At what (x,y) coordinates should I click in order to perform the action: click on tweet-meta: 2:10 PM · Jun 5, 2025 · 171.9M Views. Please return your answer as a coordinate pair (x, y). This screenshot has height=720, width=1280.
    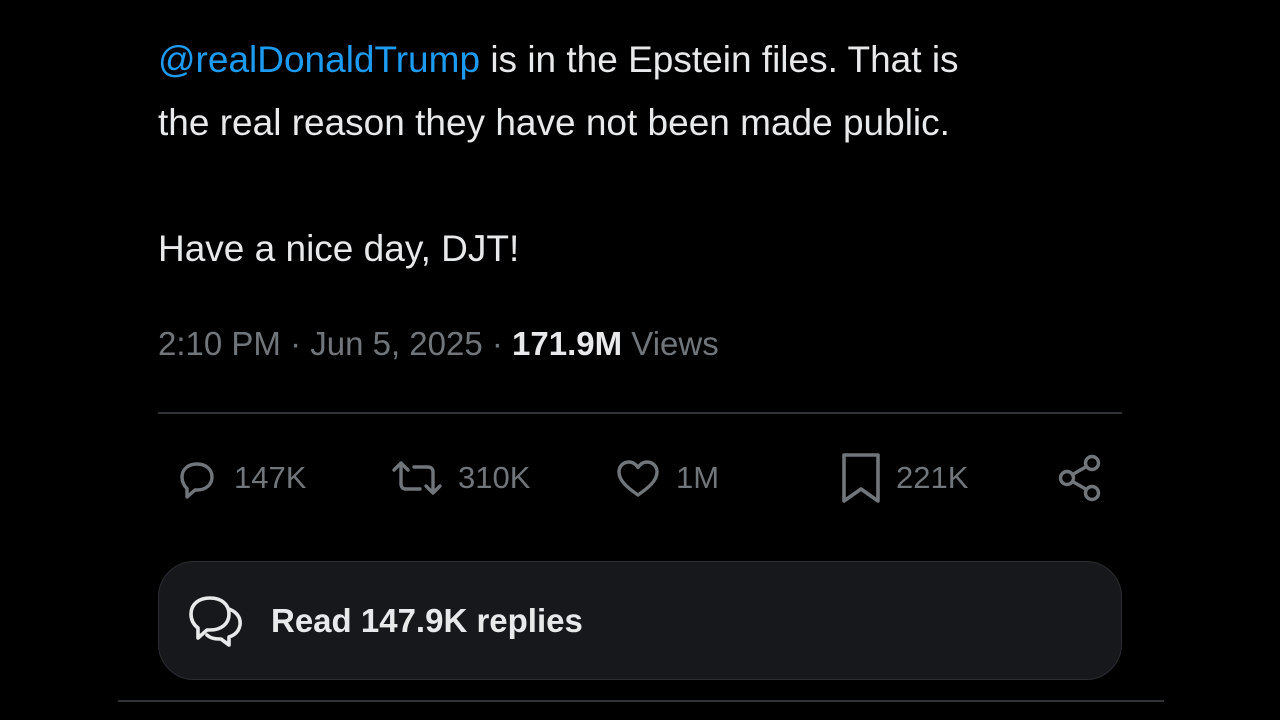
    Looking at the image, I should click on (438, 344).